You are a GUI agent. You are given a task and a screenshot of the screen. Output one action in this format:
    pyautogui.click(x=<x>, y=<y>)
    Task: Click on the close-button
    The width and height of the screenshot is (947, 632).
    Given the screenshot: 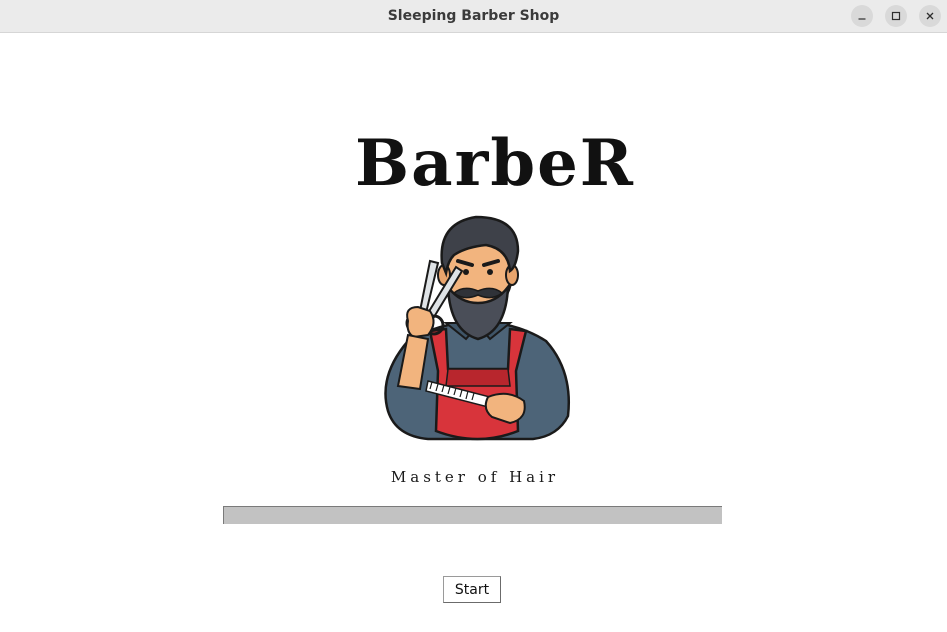 What is the action you would take?
    pyautogui.click(x=930, y=16)
    